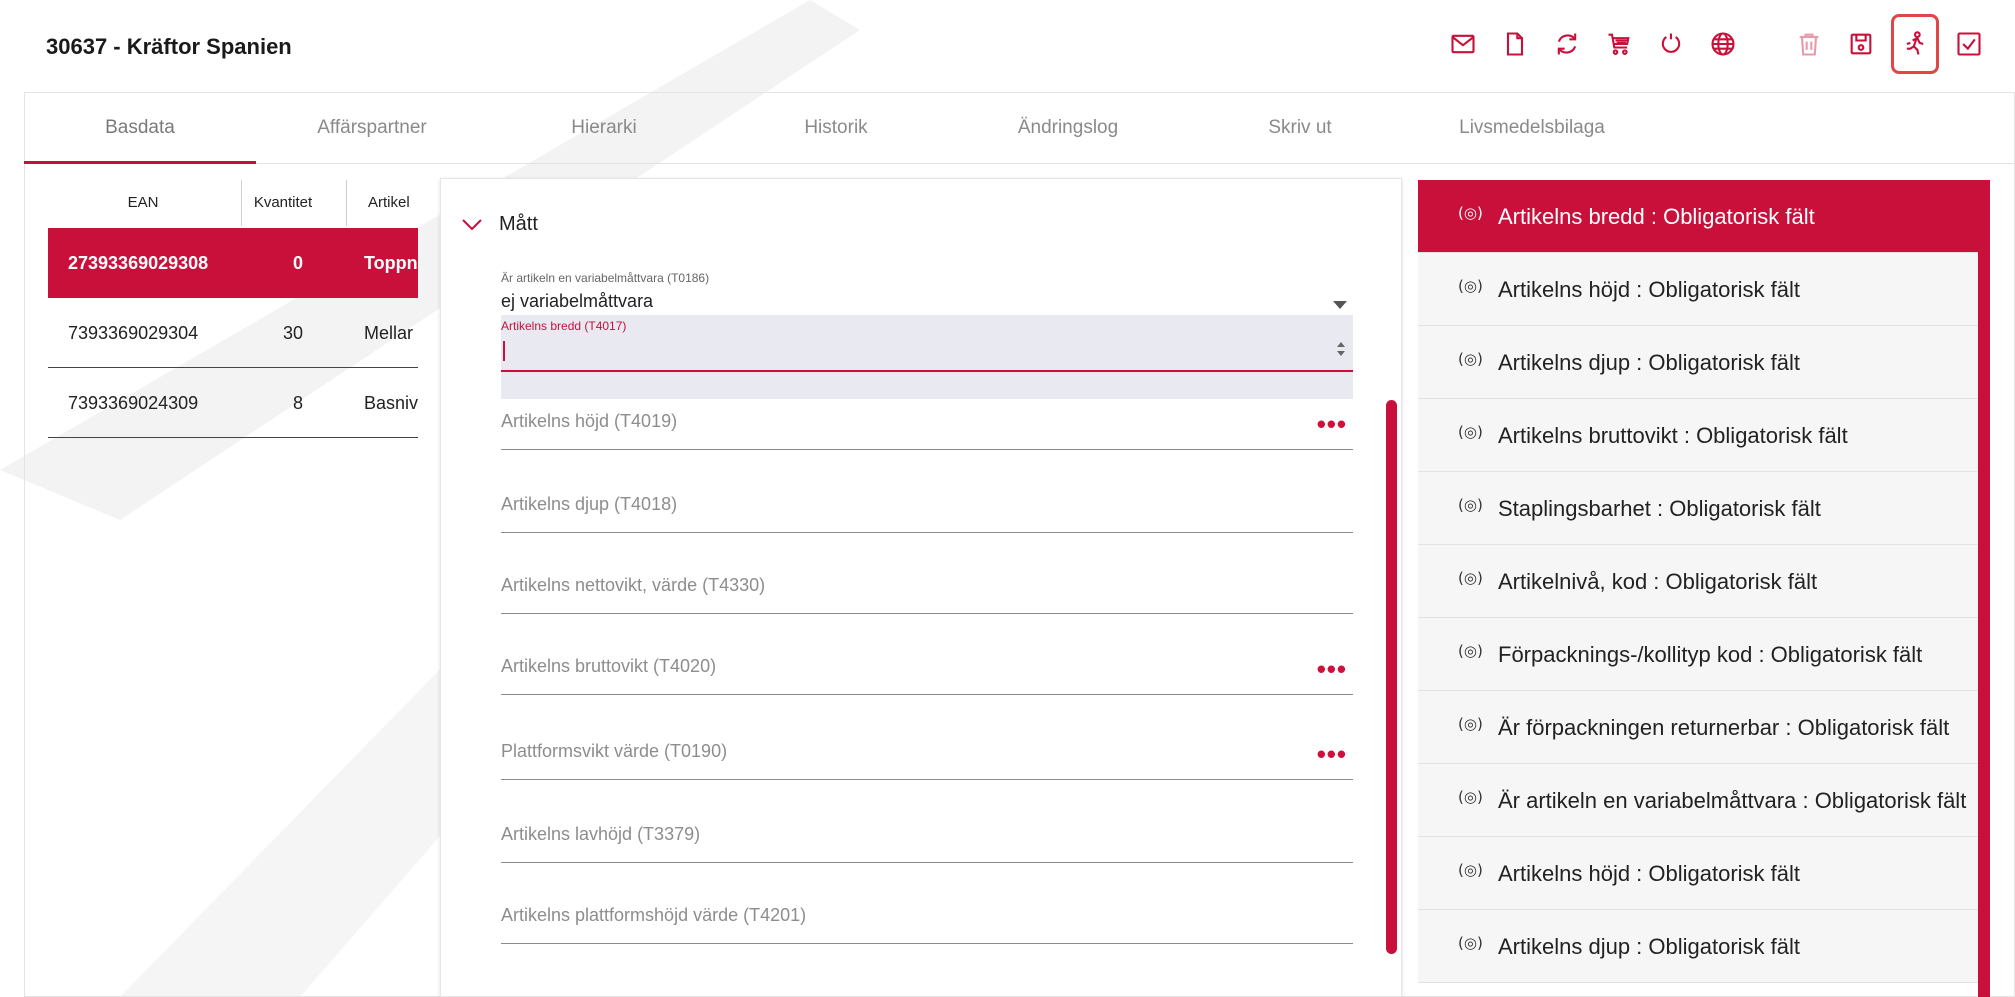 The image size is (2015, 997). What do you see at coordinates (564, 326) in the screenshot?
I see `field-label: Artikelns bredd (T4017)` at bounding box center [564, 326].